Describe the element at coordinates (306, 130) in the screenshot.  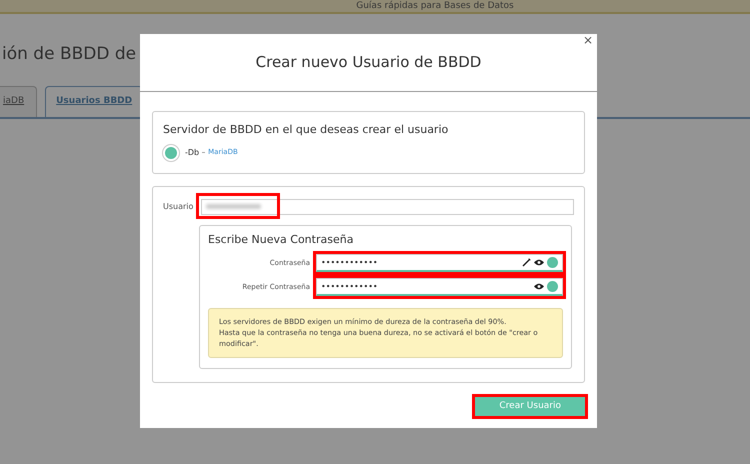
I see `panel-heading: Servidor de BBDD en el que deseas crear el usuario` at that location.